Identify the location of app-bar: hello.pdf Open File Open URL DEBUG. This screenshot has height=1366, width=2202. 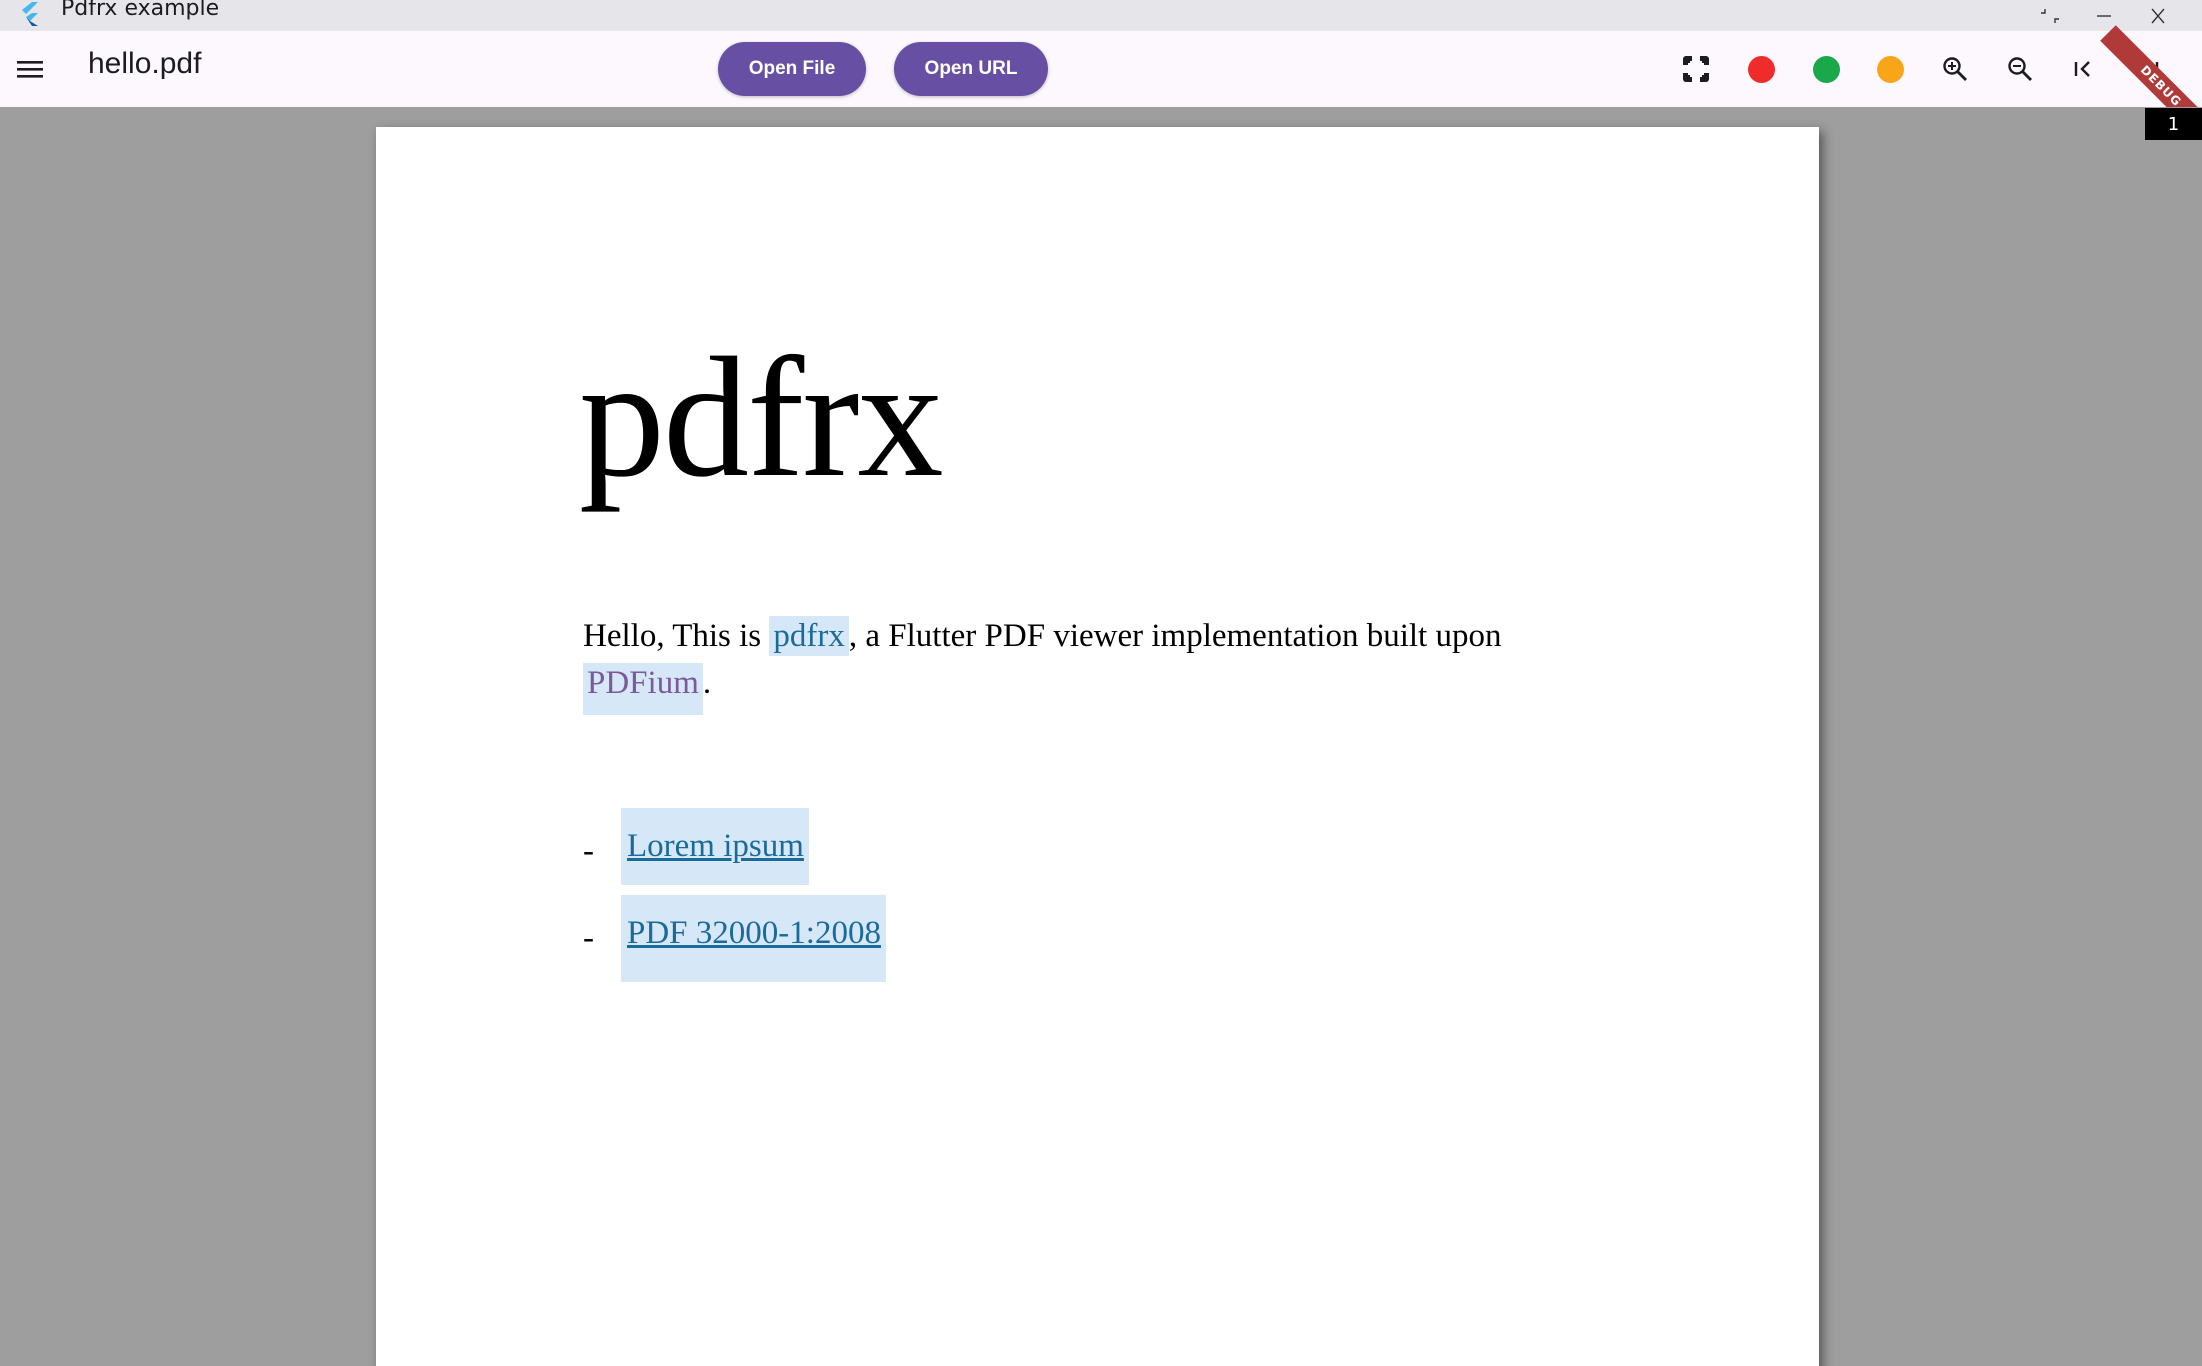
(1101, 86).